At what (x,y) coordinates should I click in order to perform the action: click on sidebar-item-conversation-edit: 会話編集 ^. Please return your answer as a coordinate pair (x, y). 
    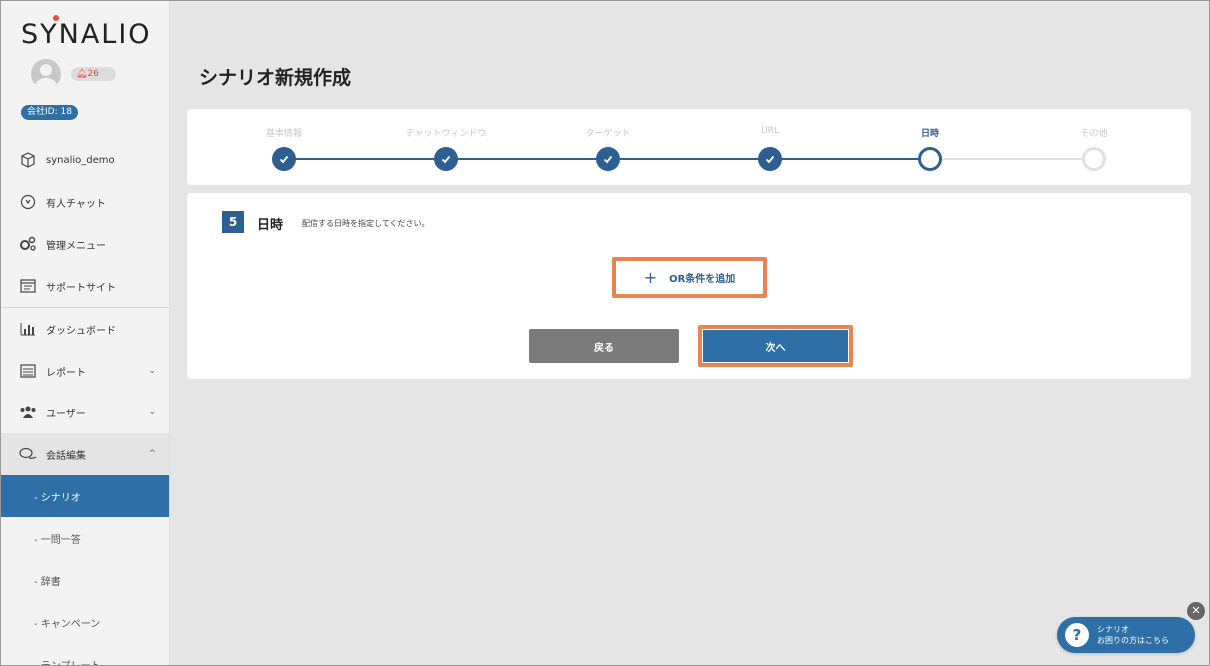
    Looking at the image, I should click on (85, 454).